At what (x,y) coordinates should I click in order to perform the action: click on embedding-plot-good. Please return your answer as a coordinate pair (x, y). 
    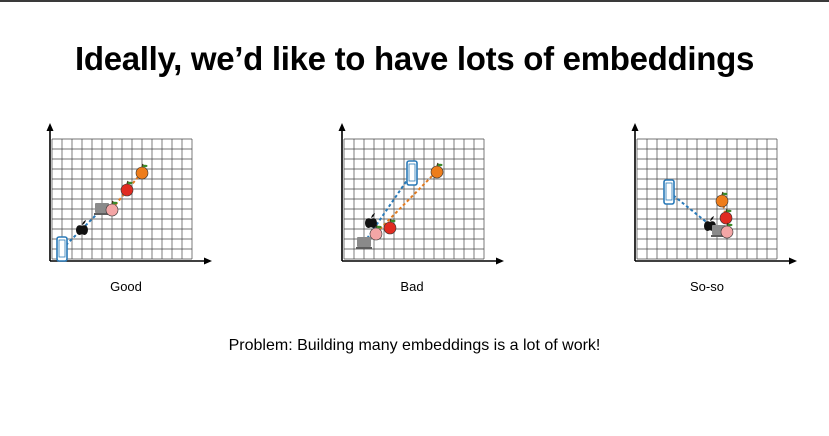
    Looking at the image, I should click on (130, 199).